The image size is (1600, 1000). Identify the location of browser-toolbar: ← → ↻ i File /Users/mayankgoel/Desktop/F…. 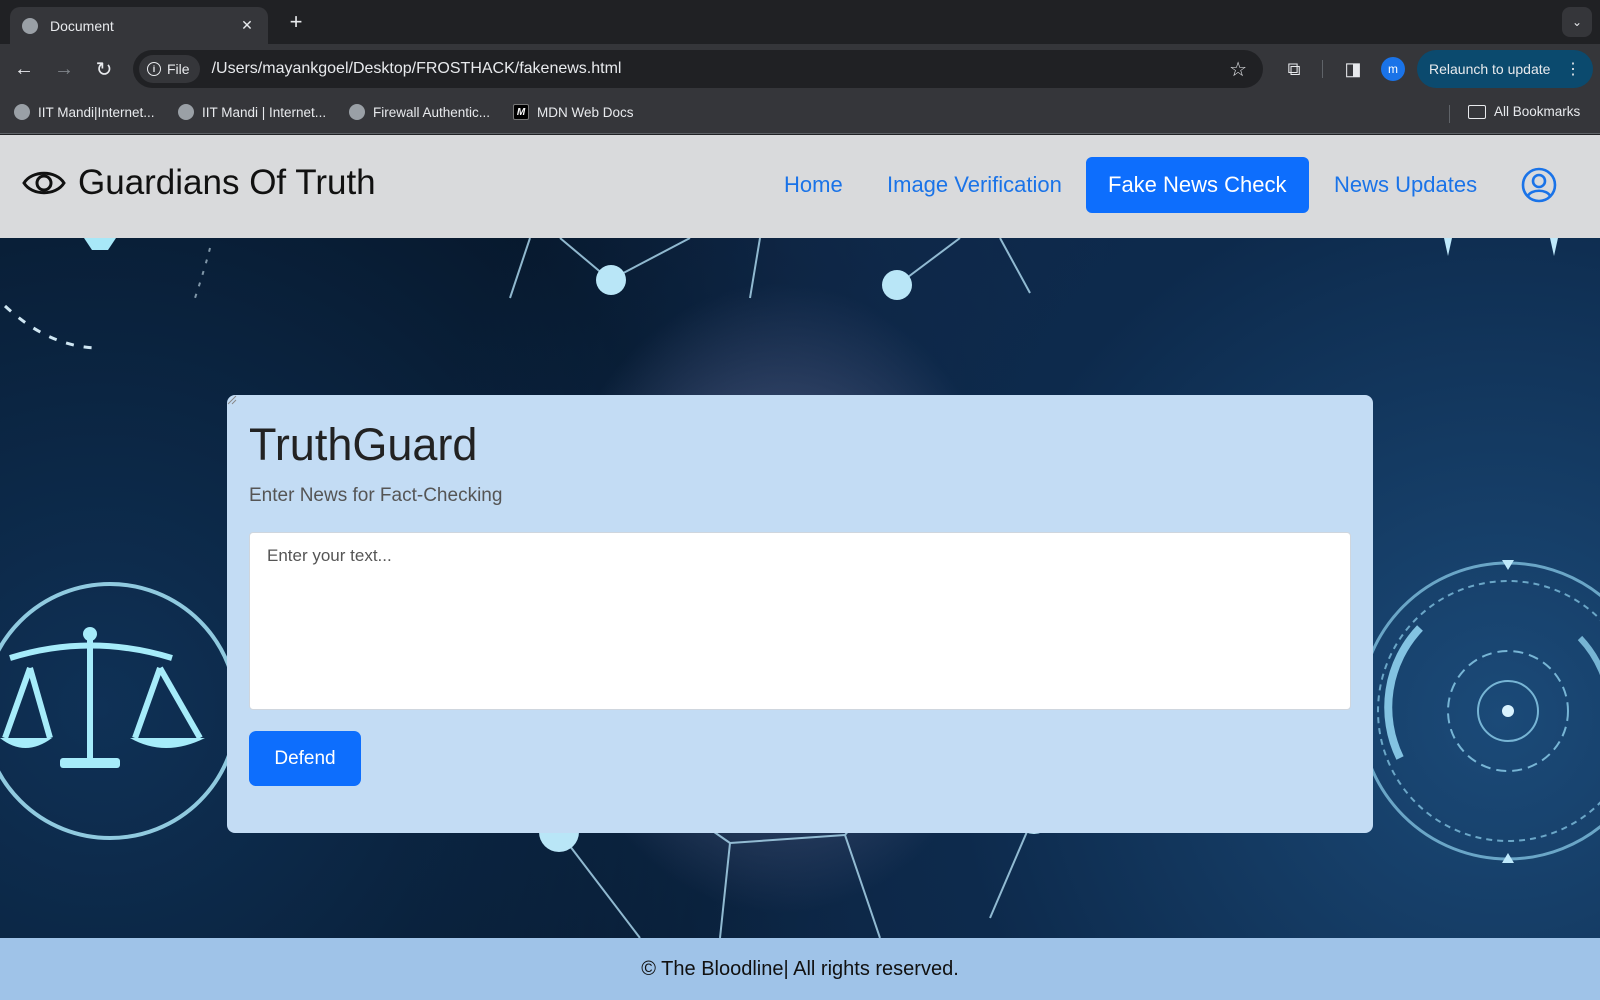
(800, 69).